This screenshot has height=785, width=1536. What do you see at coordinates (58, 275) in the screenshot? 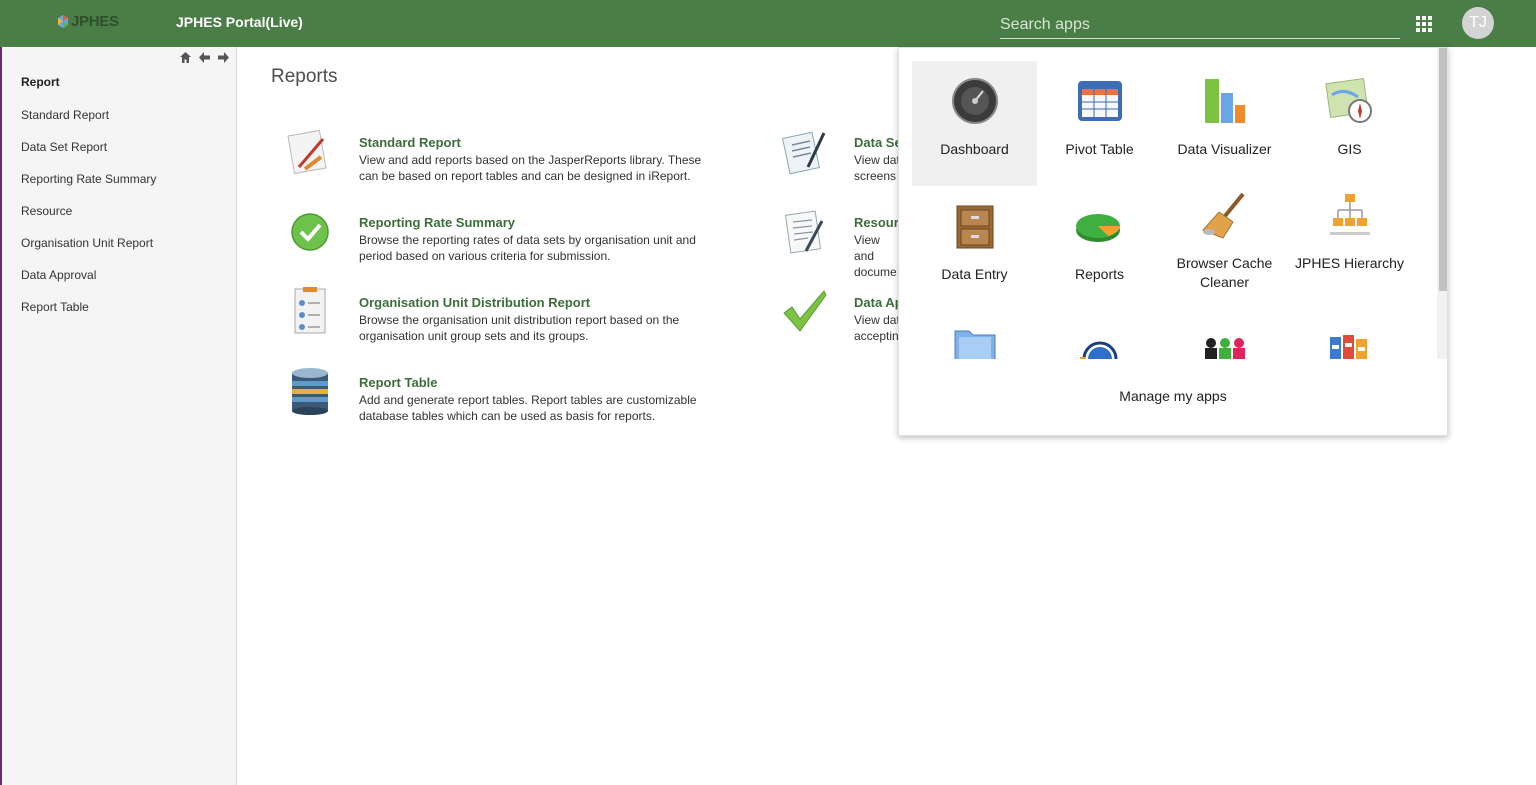
I see `sidebar-item-data-approval: Data Approval` at bounding box center [58, 275].